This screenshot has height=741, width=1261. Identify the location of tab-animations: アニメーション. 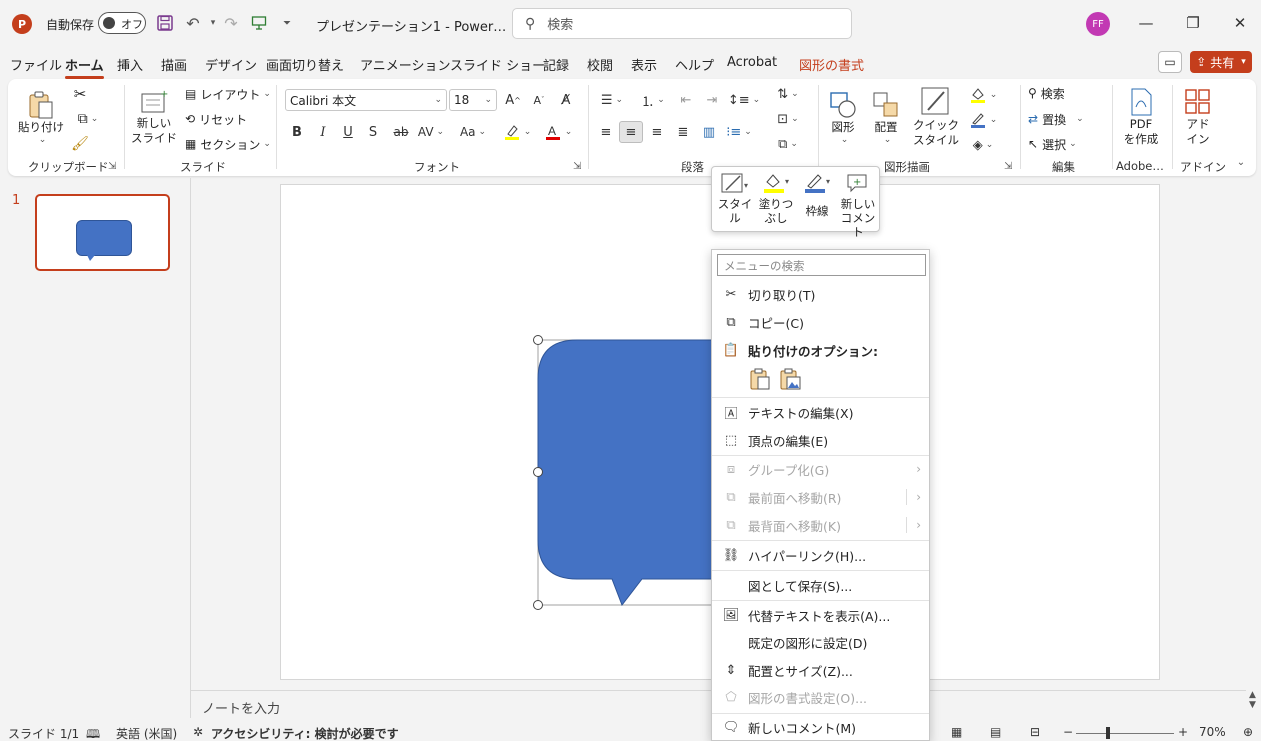
(405, 64).